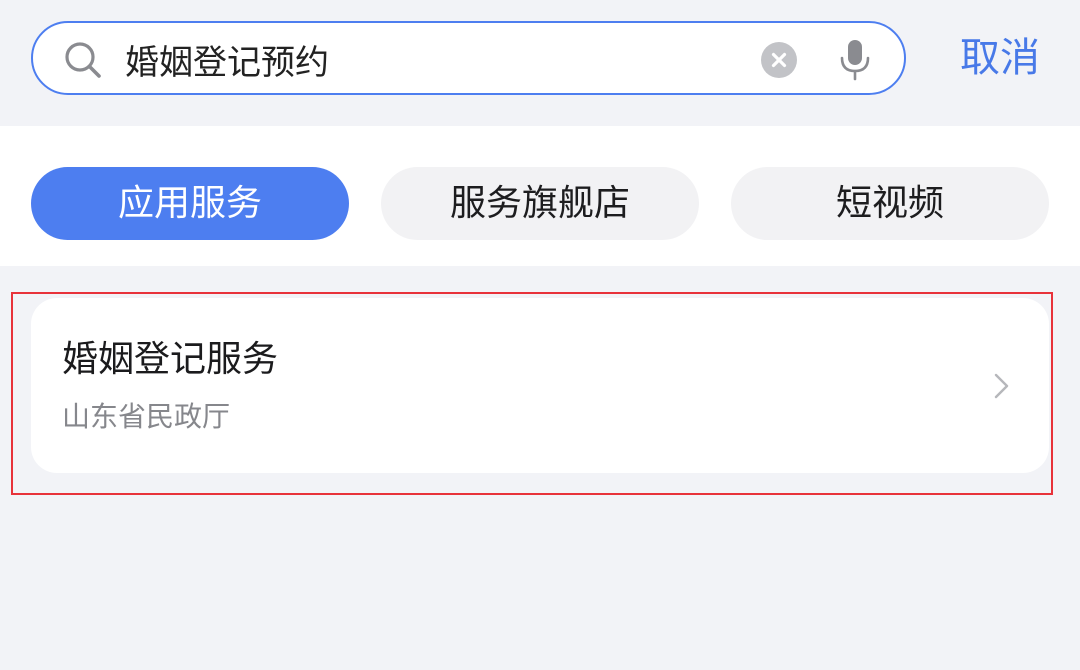 The height and width of the screenshot is (670, 1080). Describe the element at coordinates (190, 203) in the screenshot. I see `tab-app-services: 应用服务` at that location.